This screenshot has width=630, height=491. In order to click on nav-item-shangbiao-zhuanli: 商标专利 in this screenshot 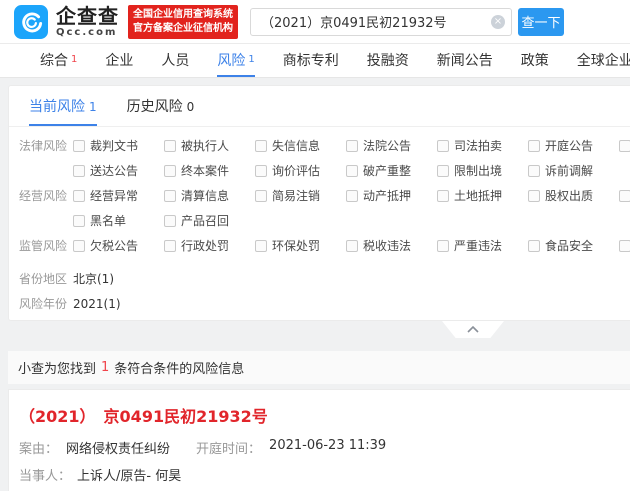, I will do `click(311, 60)`.